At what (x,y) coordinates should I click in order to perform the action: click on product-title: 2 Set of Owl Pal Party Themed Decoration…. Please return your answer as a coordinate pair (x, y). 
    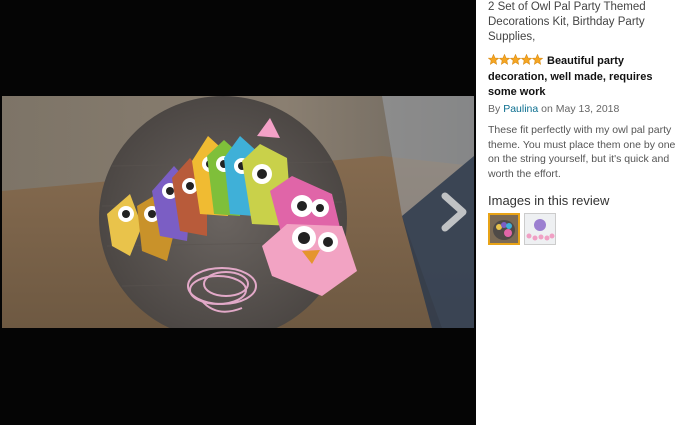
    Looking at the image, I should click on (583, 22).